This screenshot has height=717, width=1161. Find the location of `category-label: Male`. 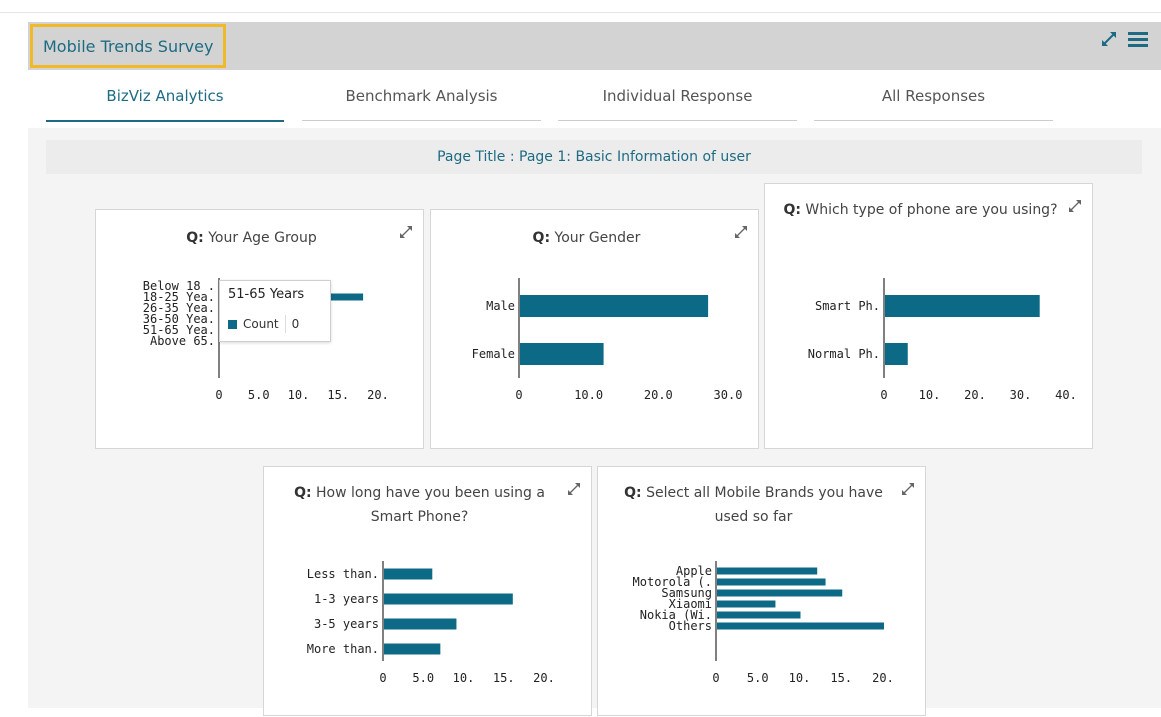

category-label: Male is located at coordinates (500, 306).